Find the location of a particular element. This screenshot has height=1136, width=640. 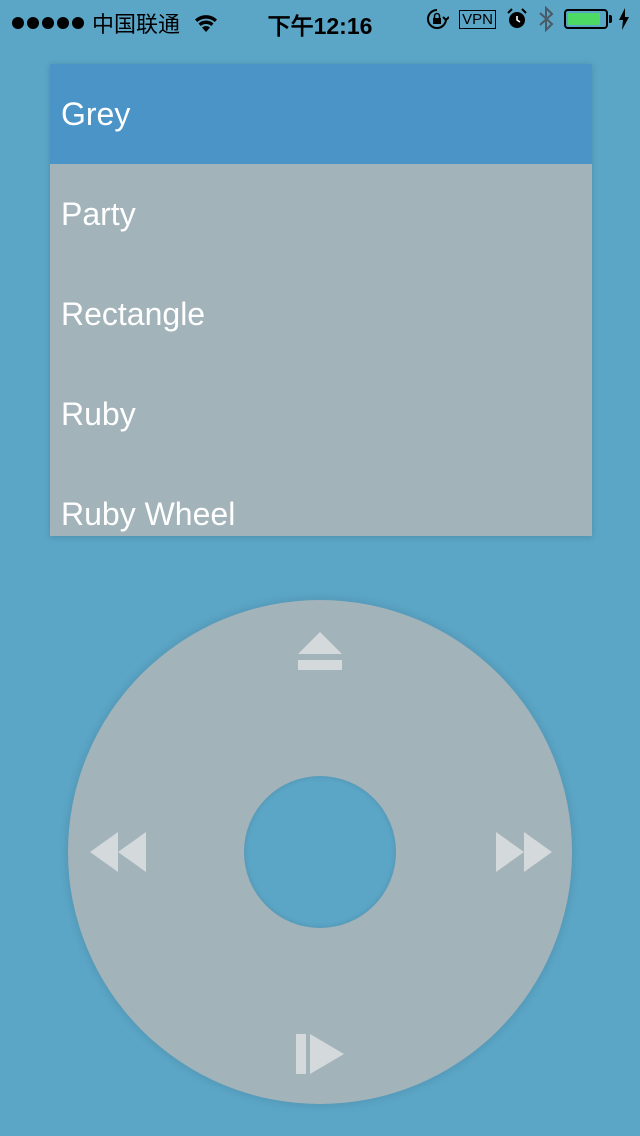

play-pause-icon is located at coordinates (320, 1054).